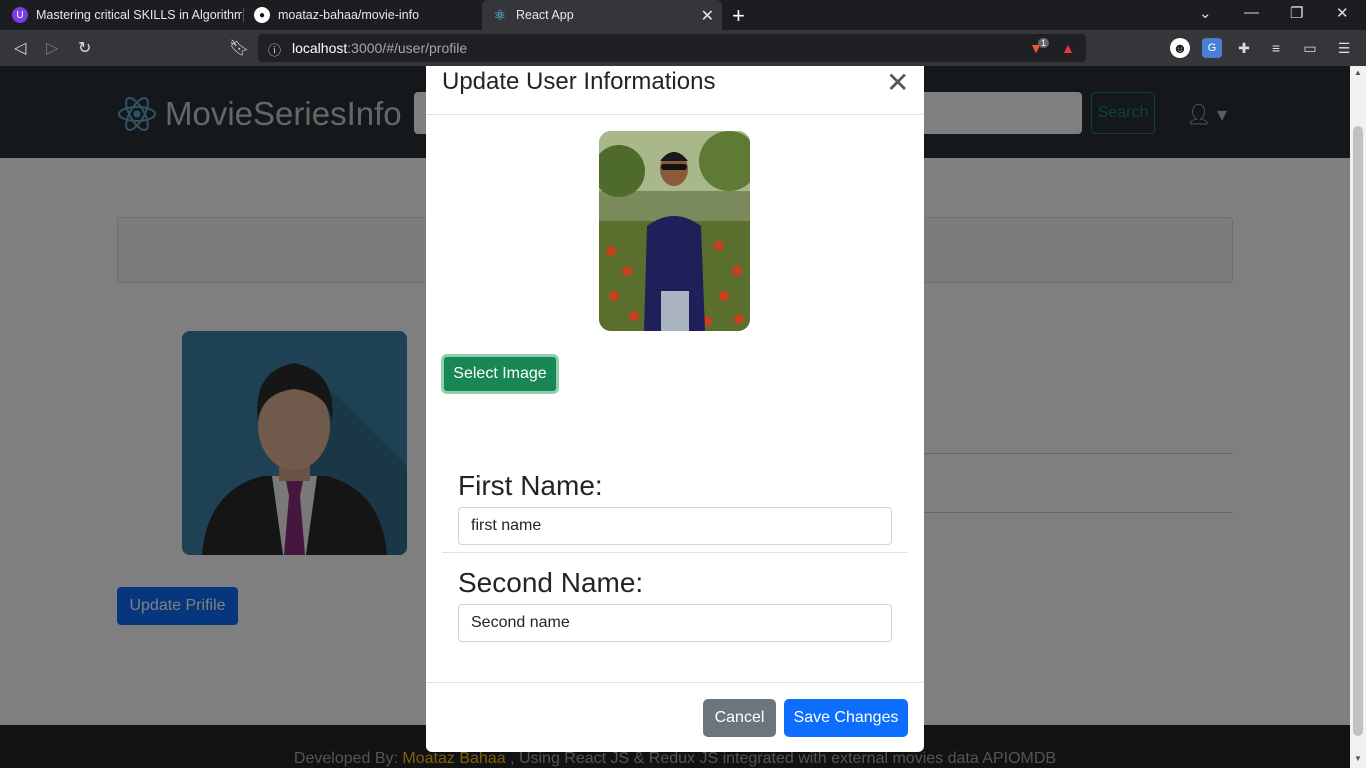 The image size is (1366, 768). Describe the element at coordinates (274, 49) in the screenshot. I see `site-info-icon: ⓘ` at that location.